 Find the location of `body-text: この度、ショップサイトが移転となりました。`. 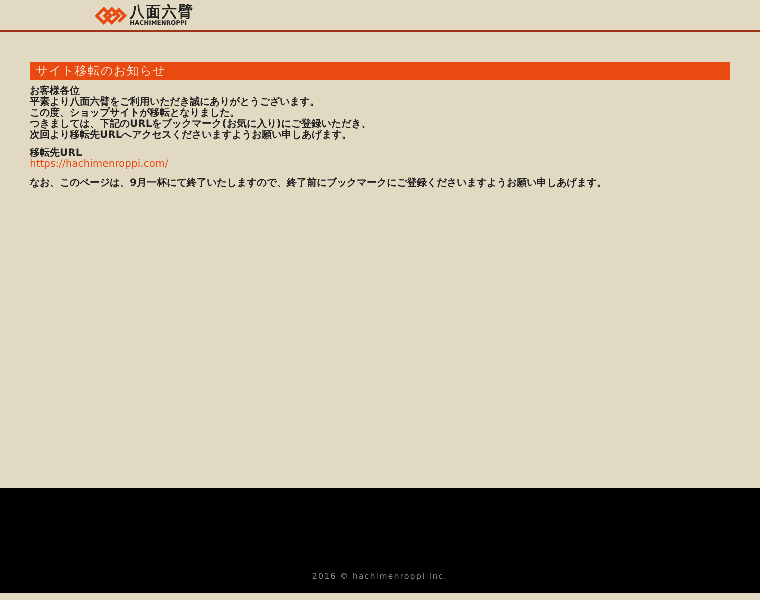

body-text: この度、ショップサイトが移転となりました。 is located at coordinates (135, 113).